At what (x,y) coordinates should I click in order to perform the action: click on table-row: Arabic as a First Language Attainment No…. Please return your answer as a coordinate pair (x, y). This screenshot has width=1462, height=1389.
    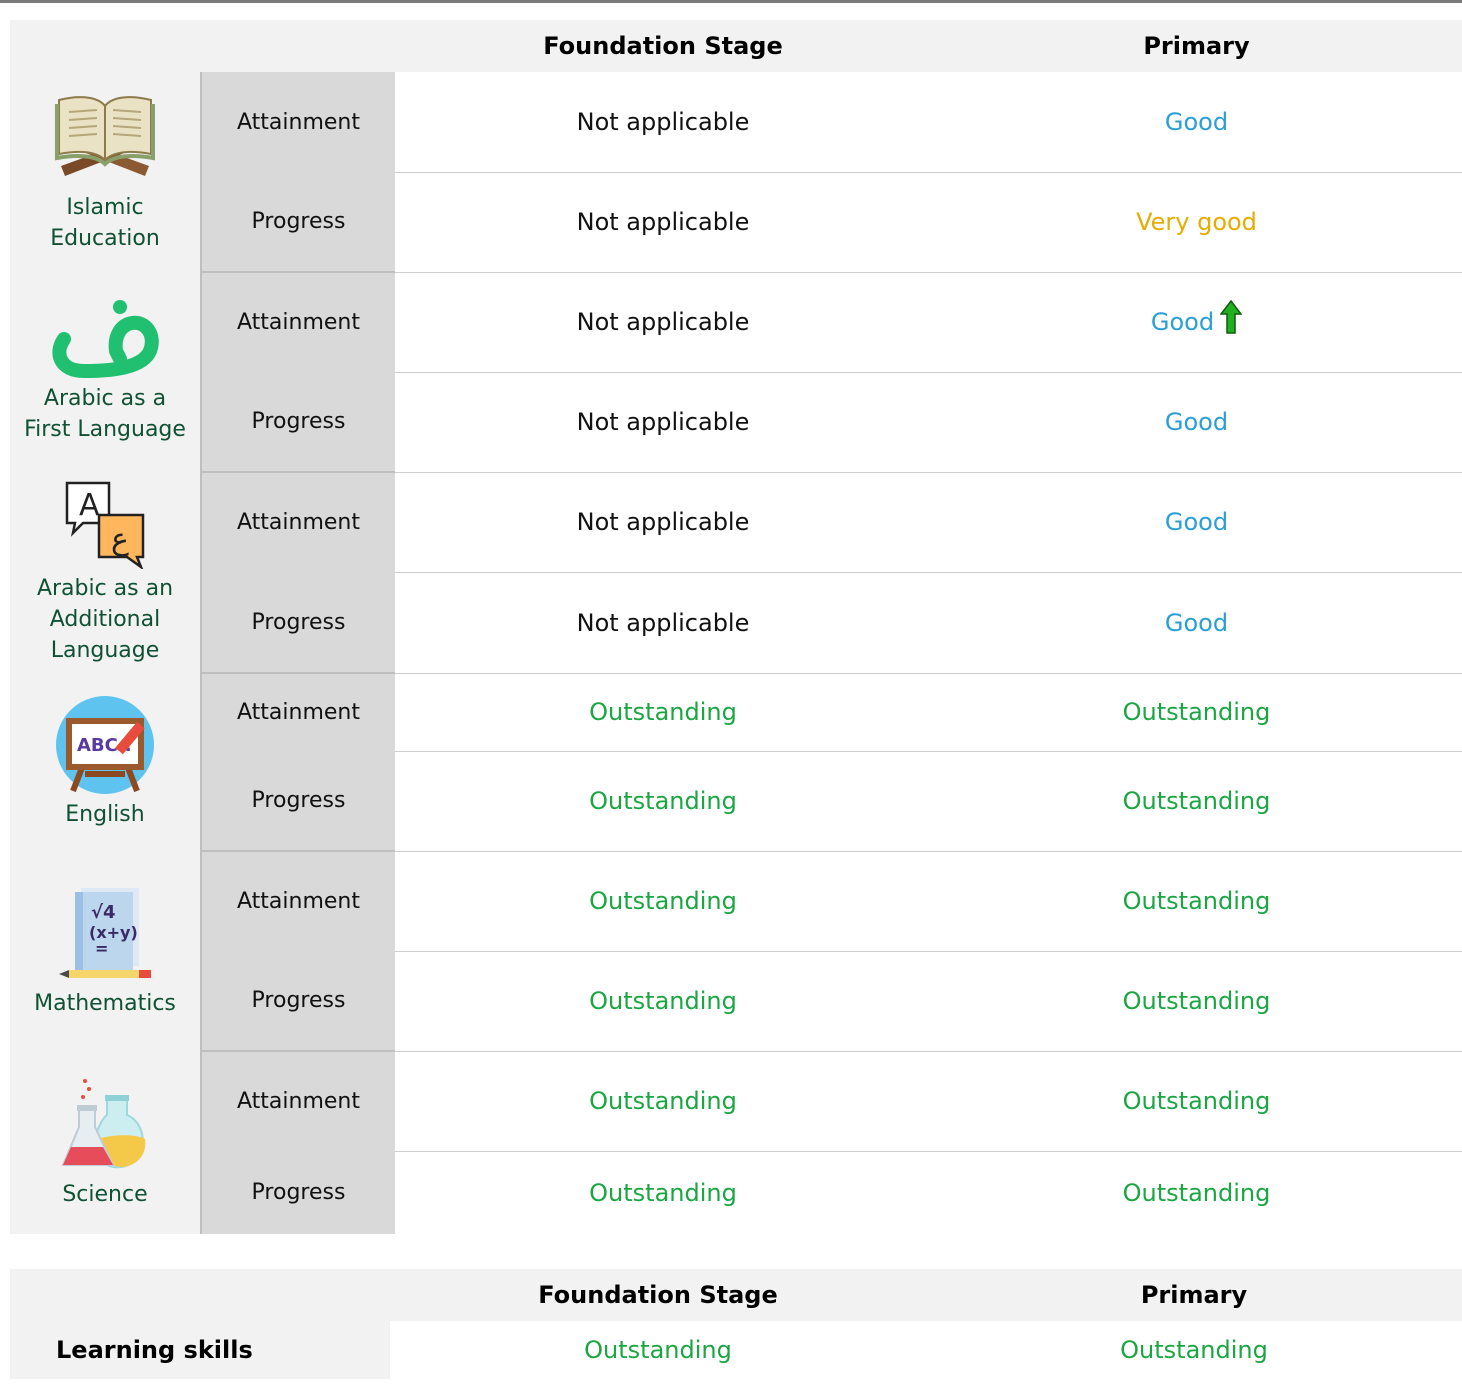
    Looking at the image, I should click on (736, 372).